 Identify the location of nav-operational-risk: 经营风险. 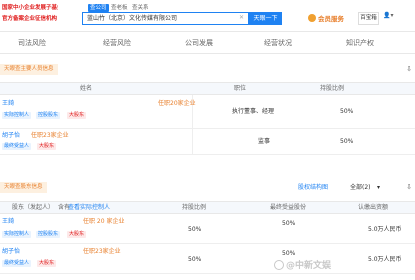
(117, 43).